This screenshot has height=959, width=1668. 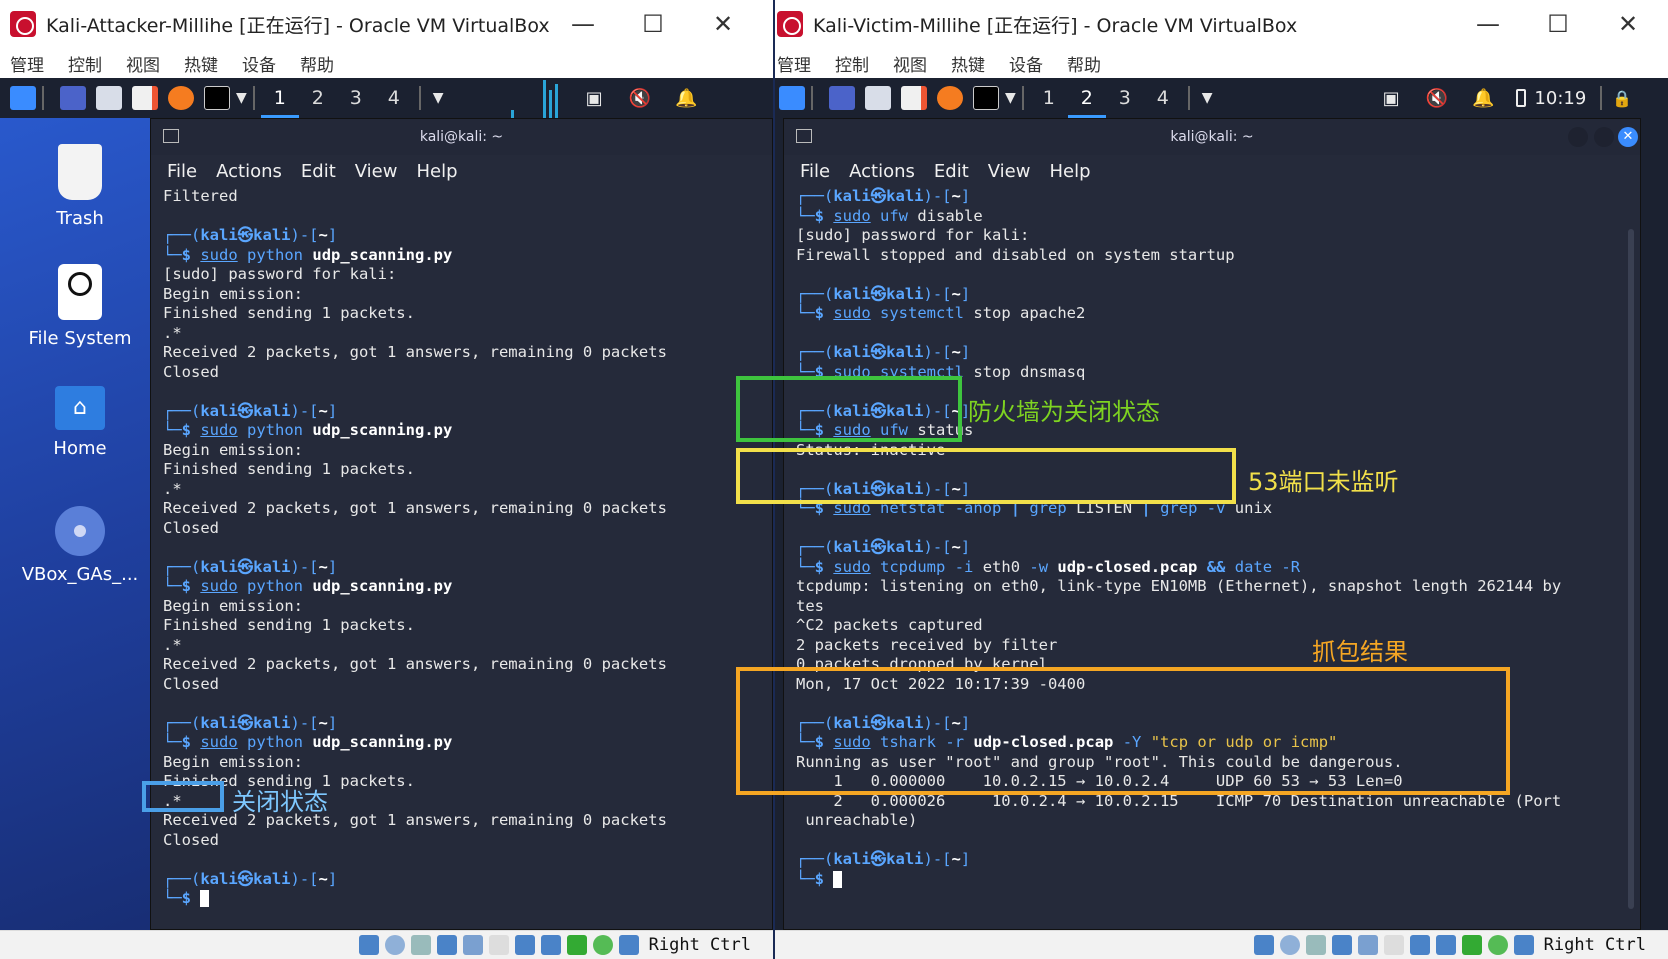 What do you see at coordinates (1521, 98) in the screenshot?
I see `battery-icon` at bounding box center [1521, 98].